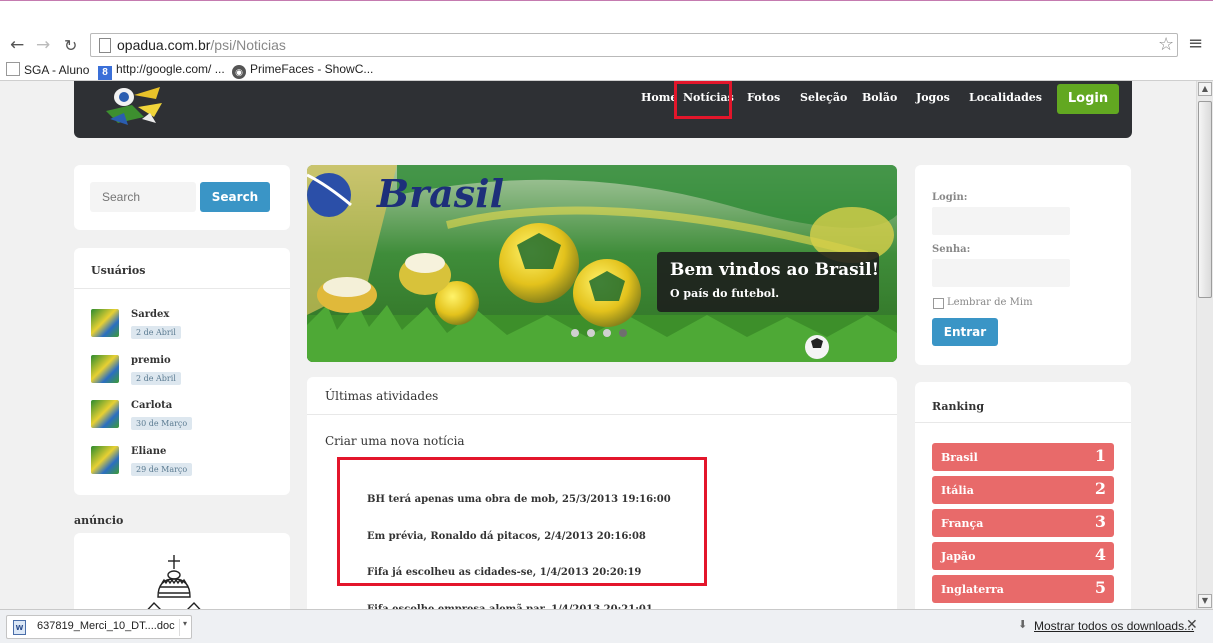 This screenshot has height=643, width=1213. I want to click on word-document-icon: W, so click(19, 627).